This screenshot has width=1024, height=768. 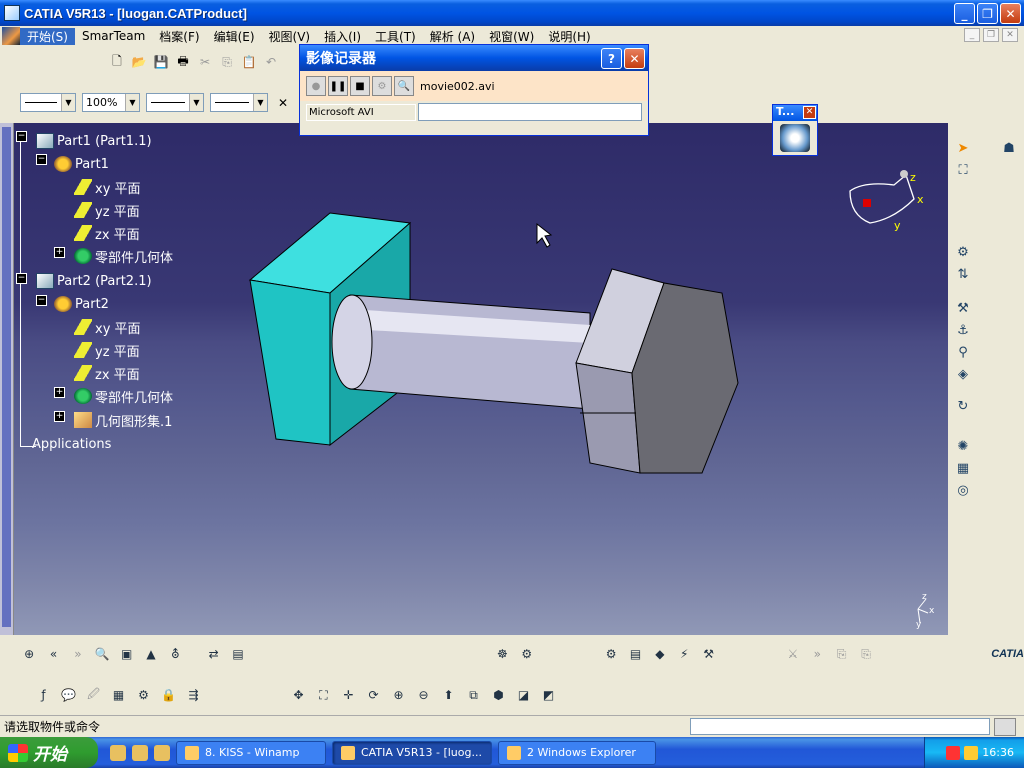 What do you see at coordinates (183, 62) in the screenshot?
I see `print-icon: 🖶` at bounding box center [183, 62].